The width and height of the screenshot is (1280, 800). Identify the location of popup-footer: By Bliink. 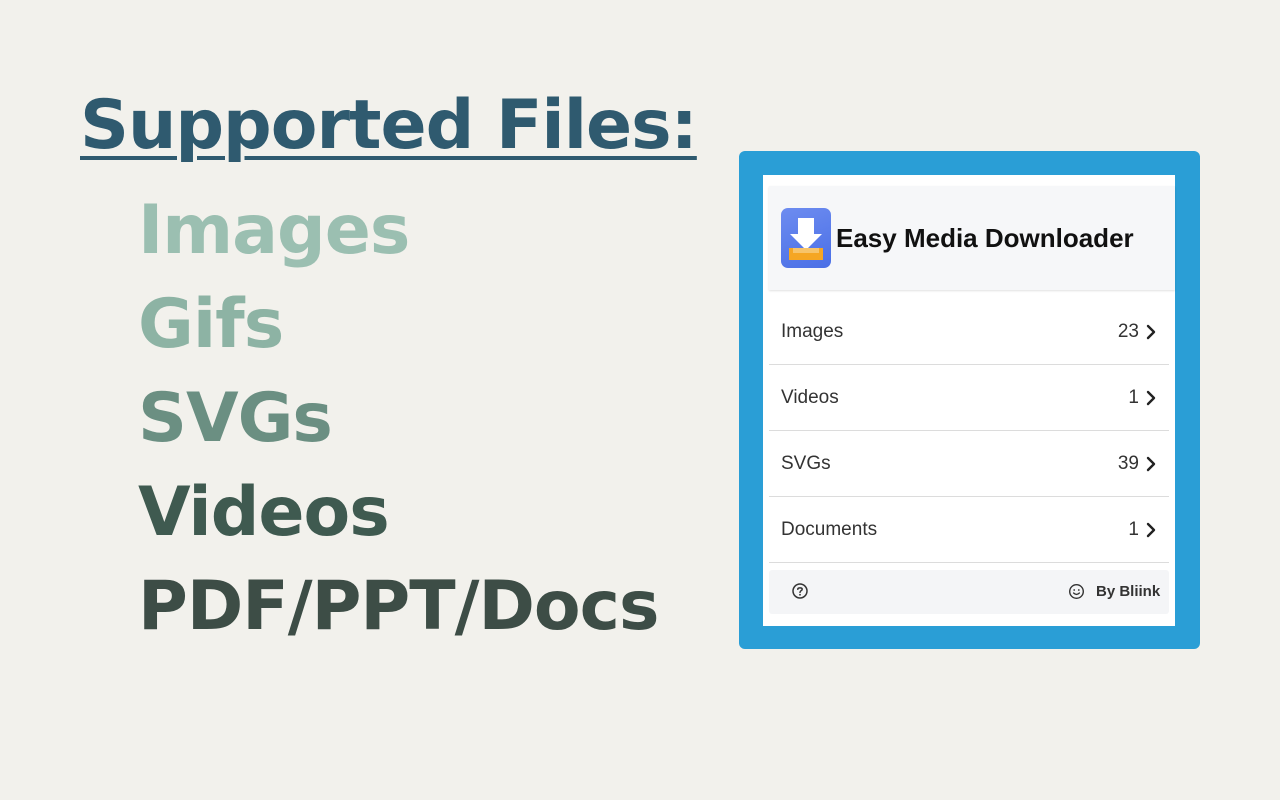
(969, 592).